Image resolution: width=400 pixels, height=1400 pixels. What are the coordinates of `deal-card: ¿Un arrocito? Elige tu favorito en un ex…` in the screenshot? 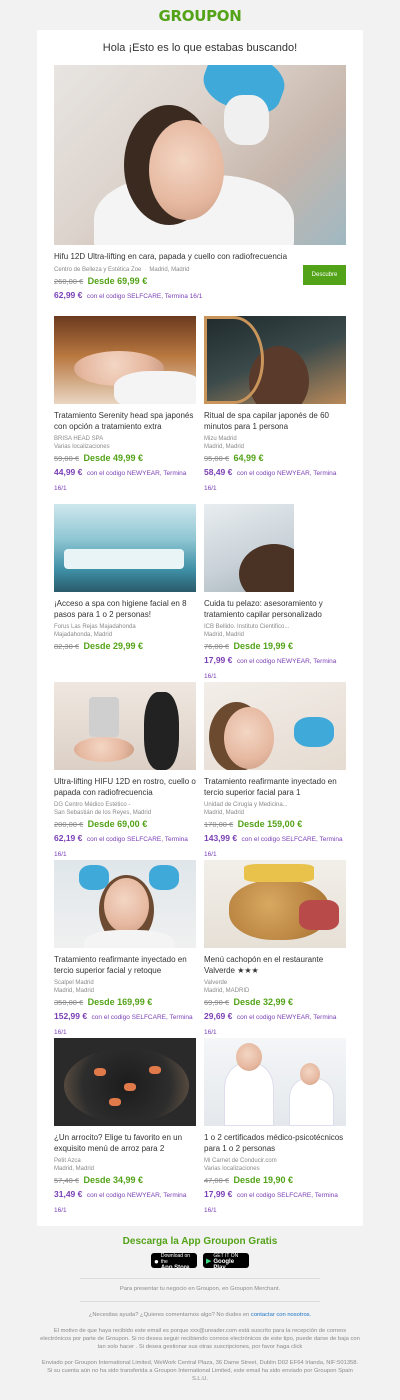 It's located at (125, 1127).